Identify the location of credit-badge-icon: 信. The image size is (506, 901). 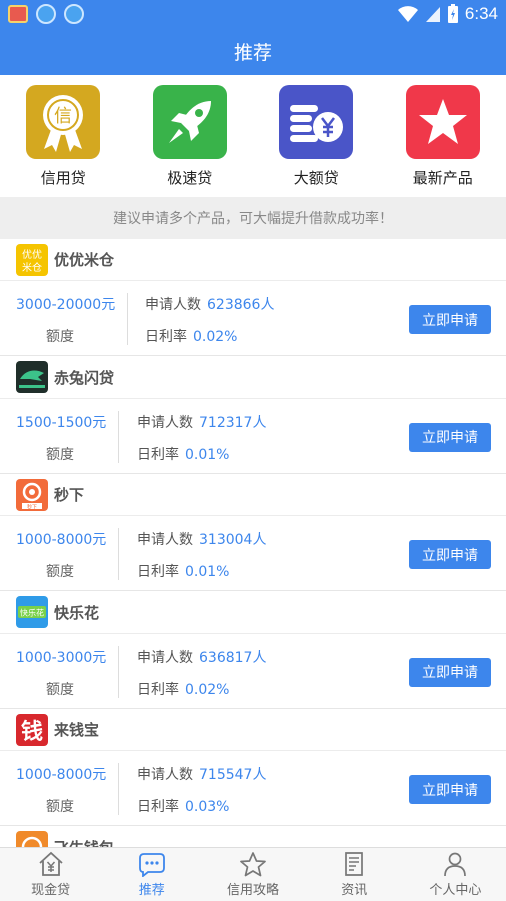
(63, 122).